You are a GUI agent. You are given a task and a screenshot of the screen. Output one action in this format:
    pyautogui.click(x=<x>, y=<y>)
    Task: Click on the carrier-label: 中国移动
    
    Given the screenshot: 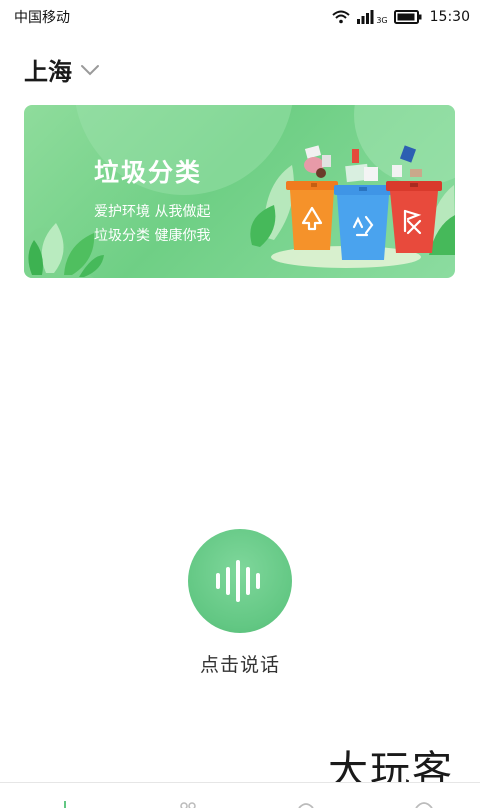 What is the action you would take?
    pyautogui.click(x=42, y=18)
    